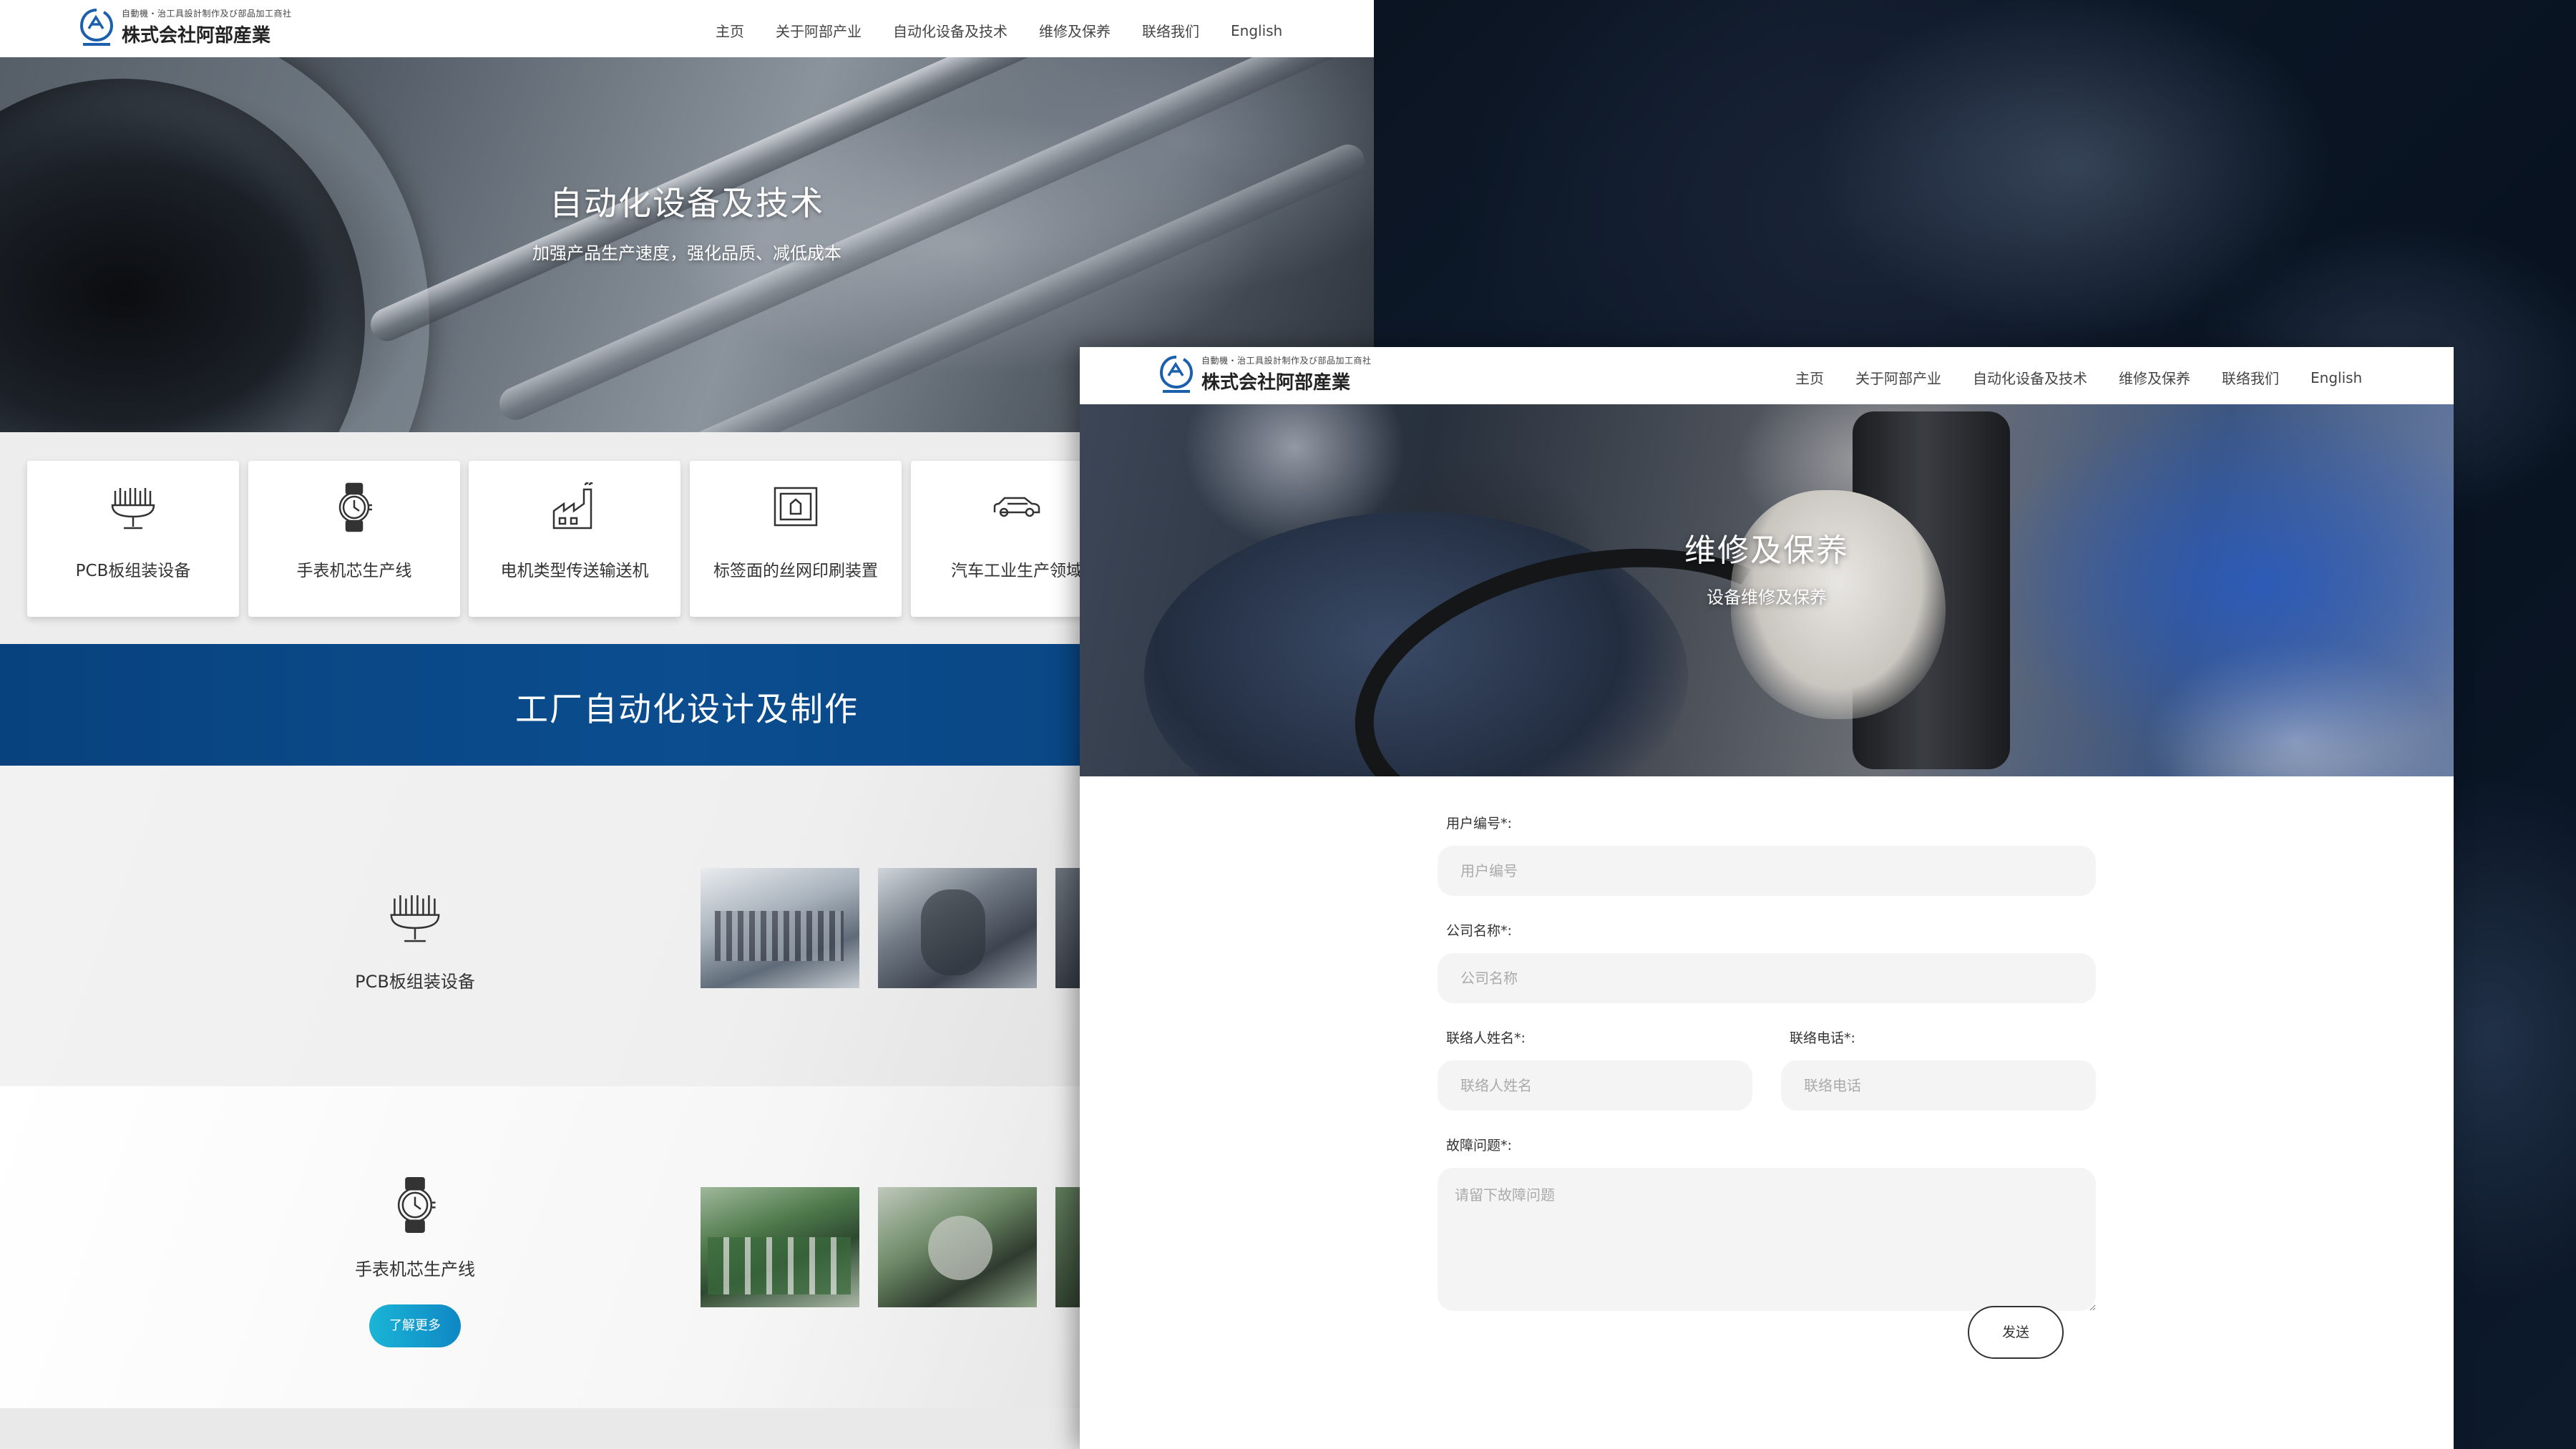 This screenshot has height=1449, width=2576. I want to click on category-label: 手表机芯生产线, so click(354, 571).